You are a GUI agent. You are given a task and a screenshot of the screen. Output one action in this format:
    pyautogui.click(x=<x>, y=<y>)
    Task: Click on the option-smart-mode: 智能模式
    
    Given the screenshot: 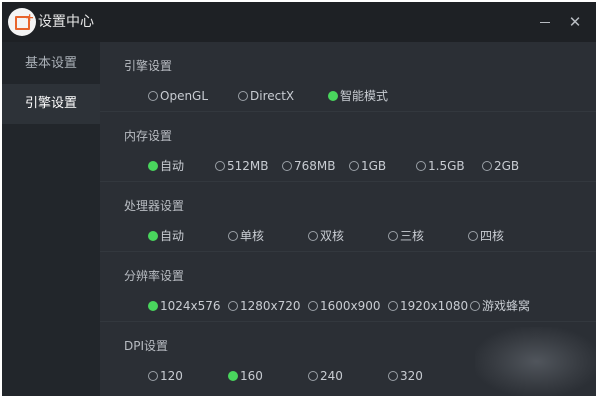 What is the action you would take?
    pyautogui.click(x=358, y=96)
    